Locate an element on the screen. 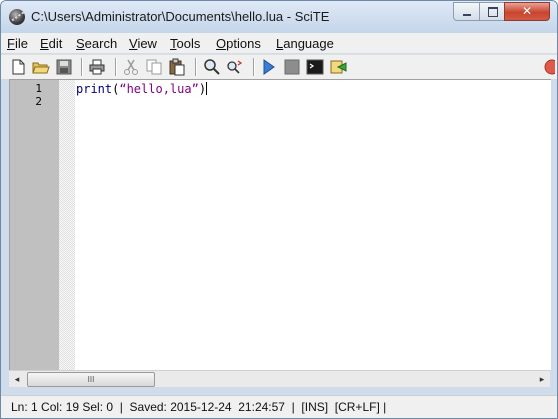  toolbar is located at coordinates (279, 67).